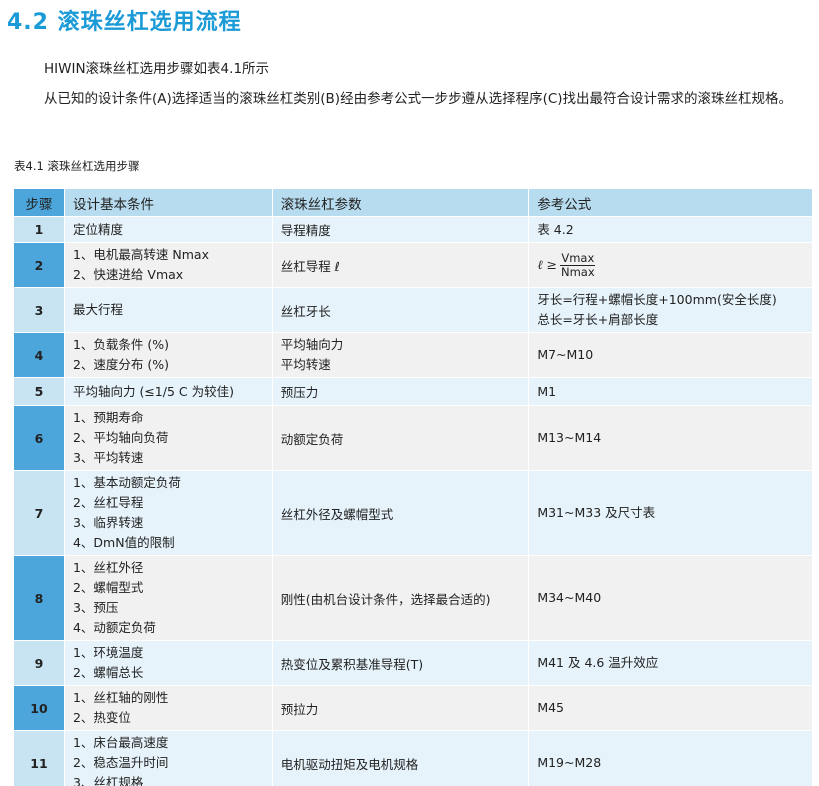  Describe the element at coordinates (168, 598) in the screenshot. I see `conditions-cell: 1、丝杠外径 2、螺帽型式 3、预压 4、动额定负荷` at that location.